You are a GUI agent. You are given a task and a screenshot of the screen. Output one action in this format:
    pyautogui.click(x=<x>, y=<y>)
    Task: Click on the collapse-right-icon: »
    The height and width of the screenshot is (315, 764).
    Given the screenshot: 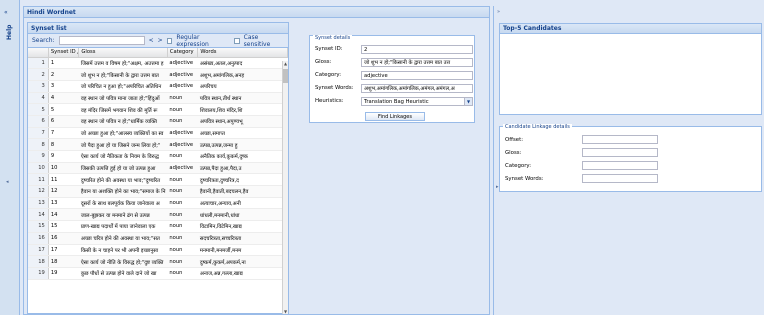 What is the action you would take?
    pyautogui.click(x=498, y=12)
    